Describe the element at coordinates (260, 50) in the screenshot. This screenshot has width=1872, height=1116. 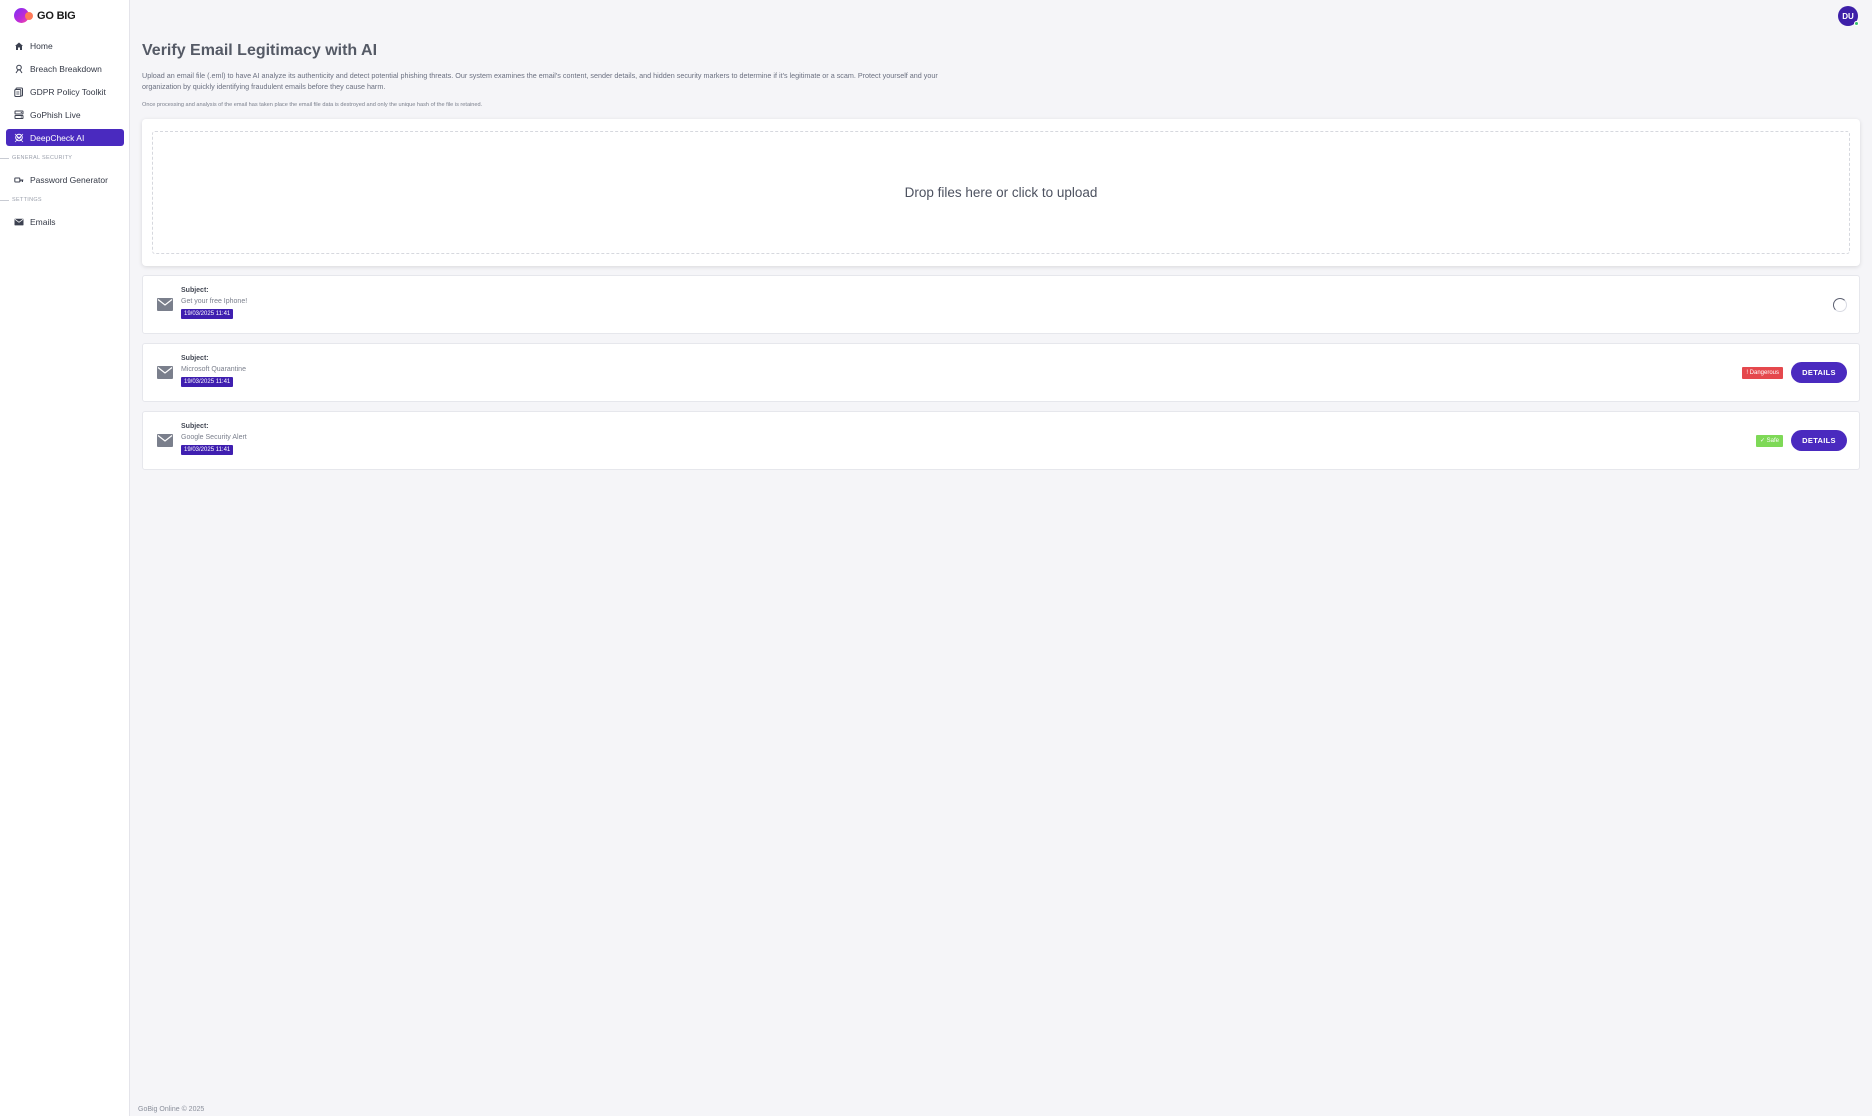
I see `page-title: Verify Email Legitimacy with AI` at that location.